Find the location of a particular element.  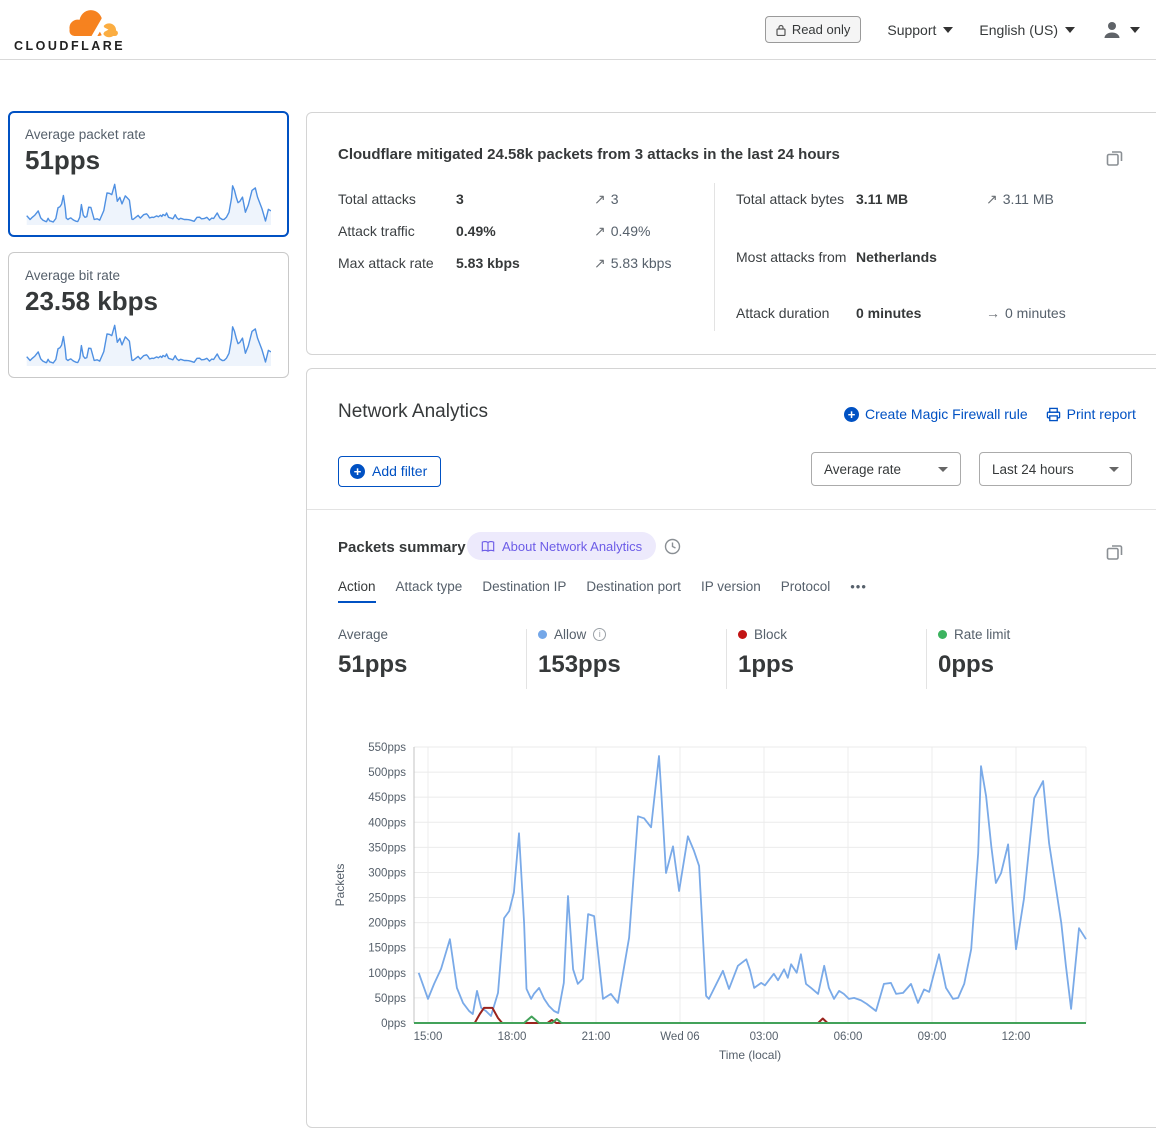

cloudflare-logo: CLOUDFLARE is located at coordinates (70, 30).